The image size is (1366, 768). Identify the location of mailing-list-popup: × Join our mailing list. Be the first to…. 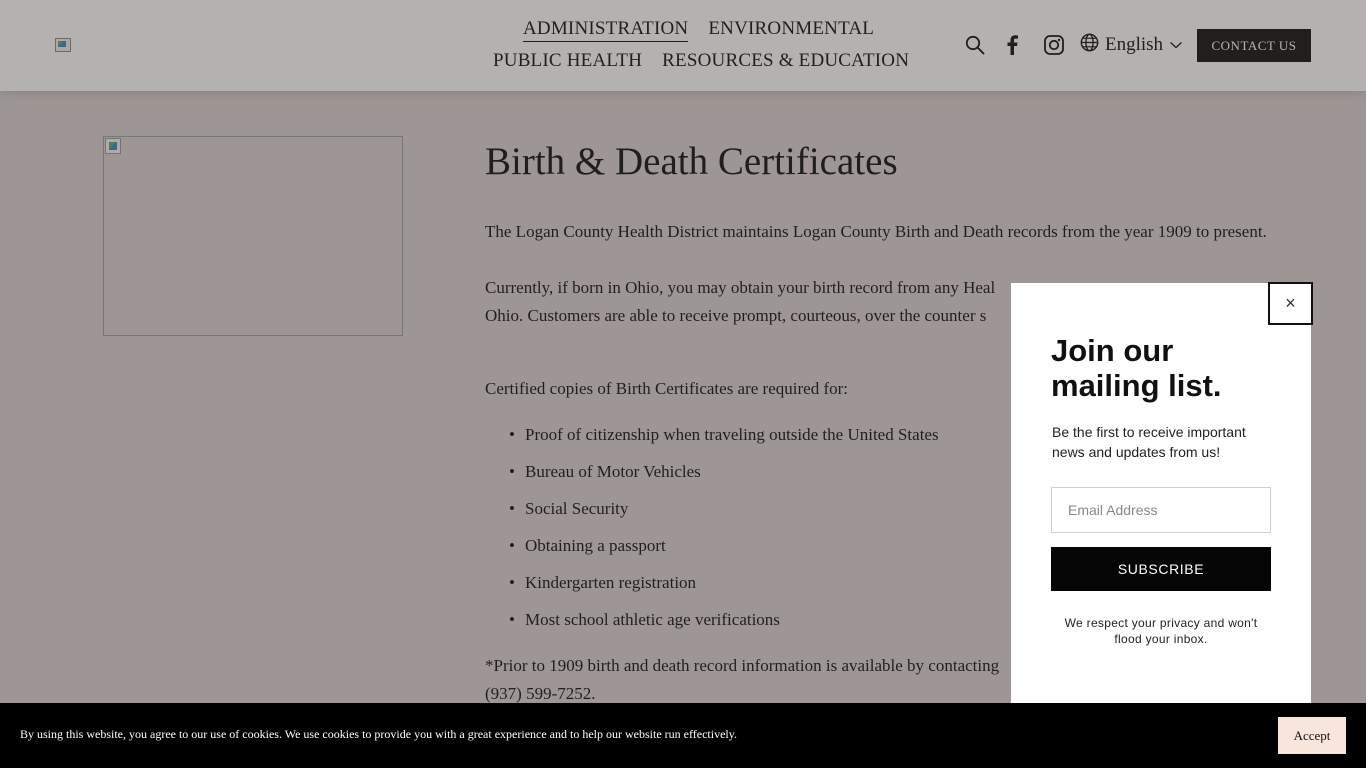
(1162, 492).